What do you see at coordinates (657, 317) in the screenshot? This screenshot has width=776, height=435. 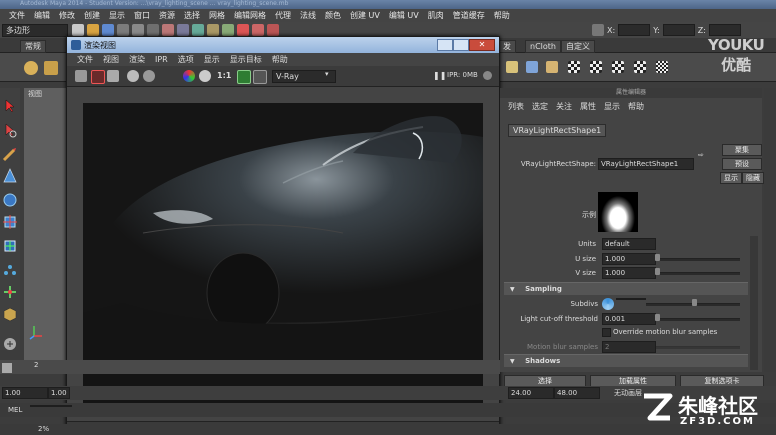 I see `cutoff-slider-knob` at bounding box center [657, 317].